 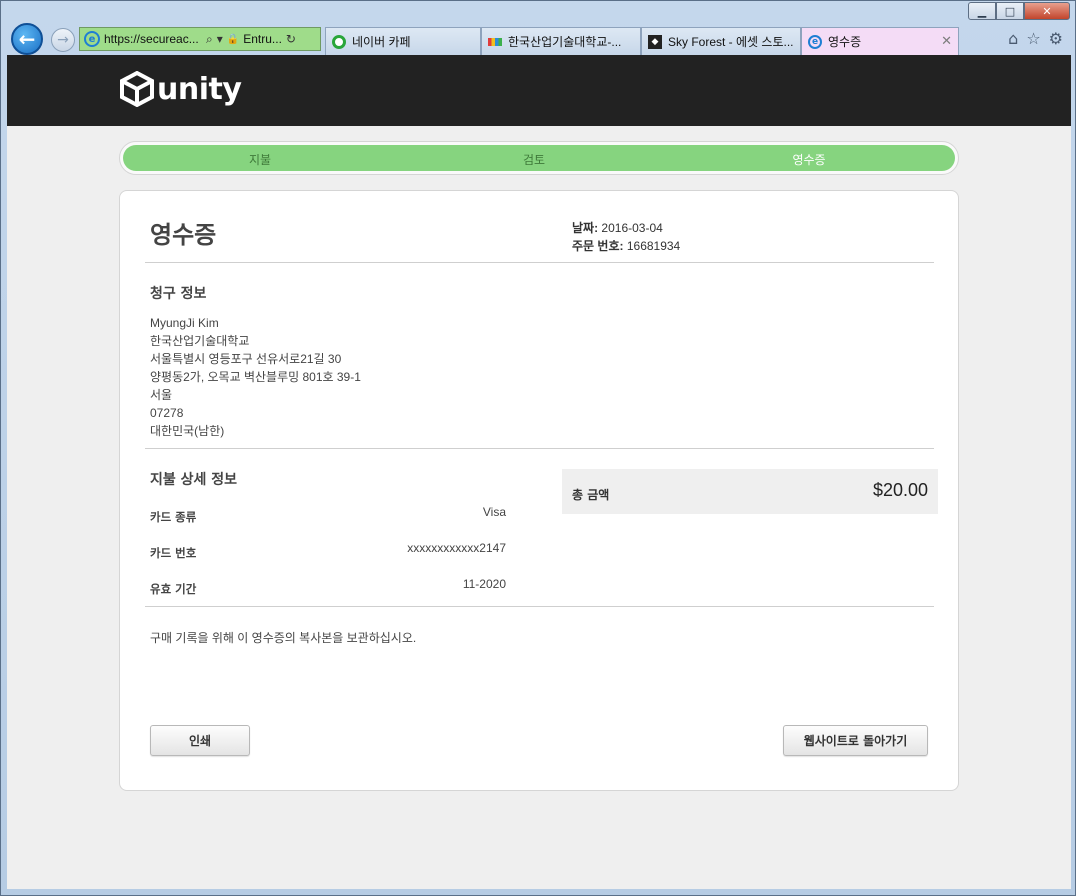 What do you see at coordinates (194, 480) in the screenshot?
I see `payment-title: 지불 상세 정보` at bounding box center [194, 480].